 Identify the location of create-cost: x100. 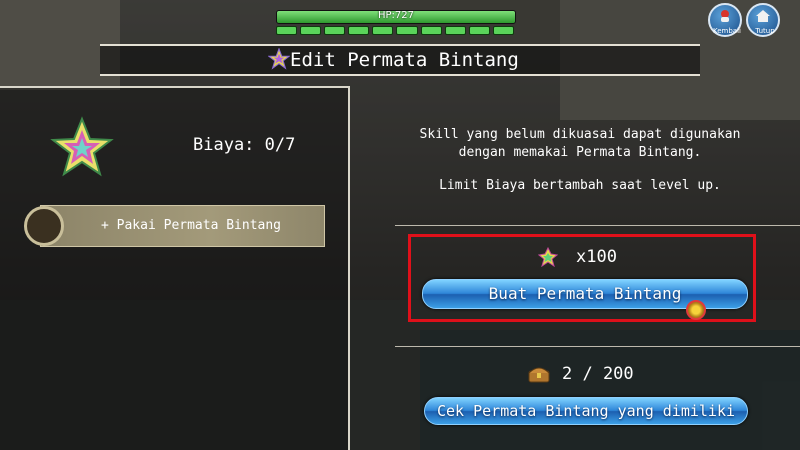
(596, 257).